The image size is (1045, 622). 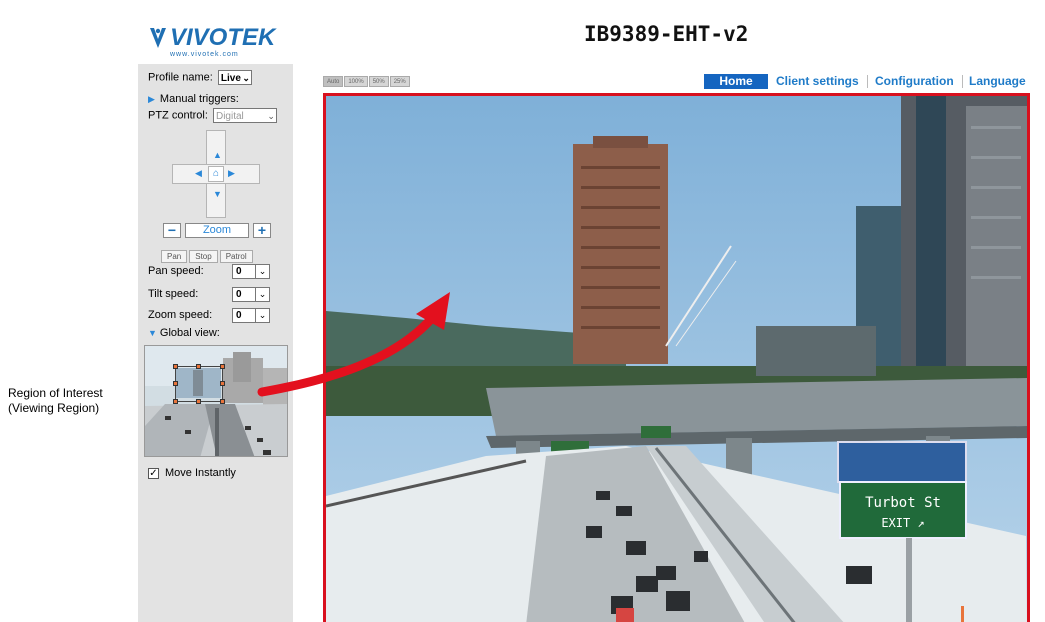 What do you see at coordinates (817, 81) in the screenshot?
I see `nav-client-settings: Client settings` at bounding box center [817, 81].